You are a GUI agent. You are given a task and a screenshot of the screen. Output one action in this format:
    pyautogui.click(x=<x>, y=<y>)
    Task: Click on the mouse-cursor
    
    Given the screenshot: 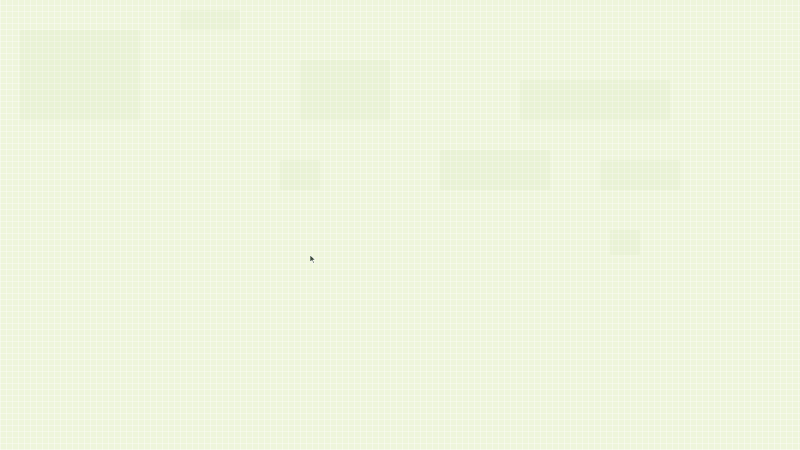 What is the action you would take?
    pyautogui.click(x=314, y=259)
    